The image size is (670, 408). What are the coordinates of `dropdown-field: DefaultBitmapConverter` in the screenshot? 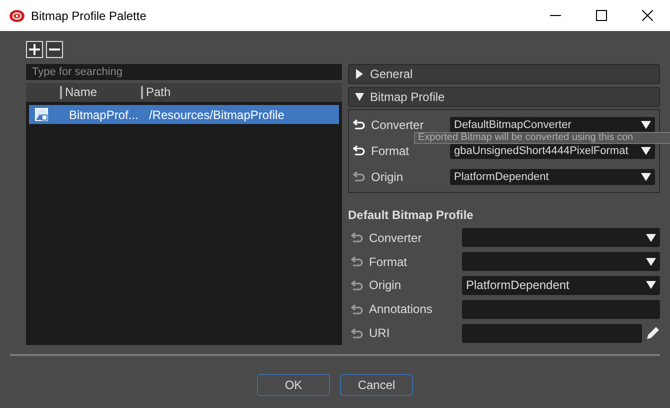 It's located at (552, 124).